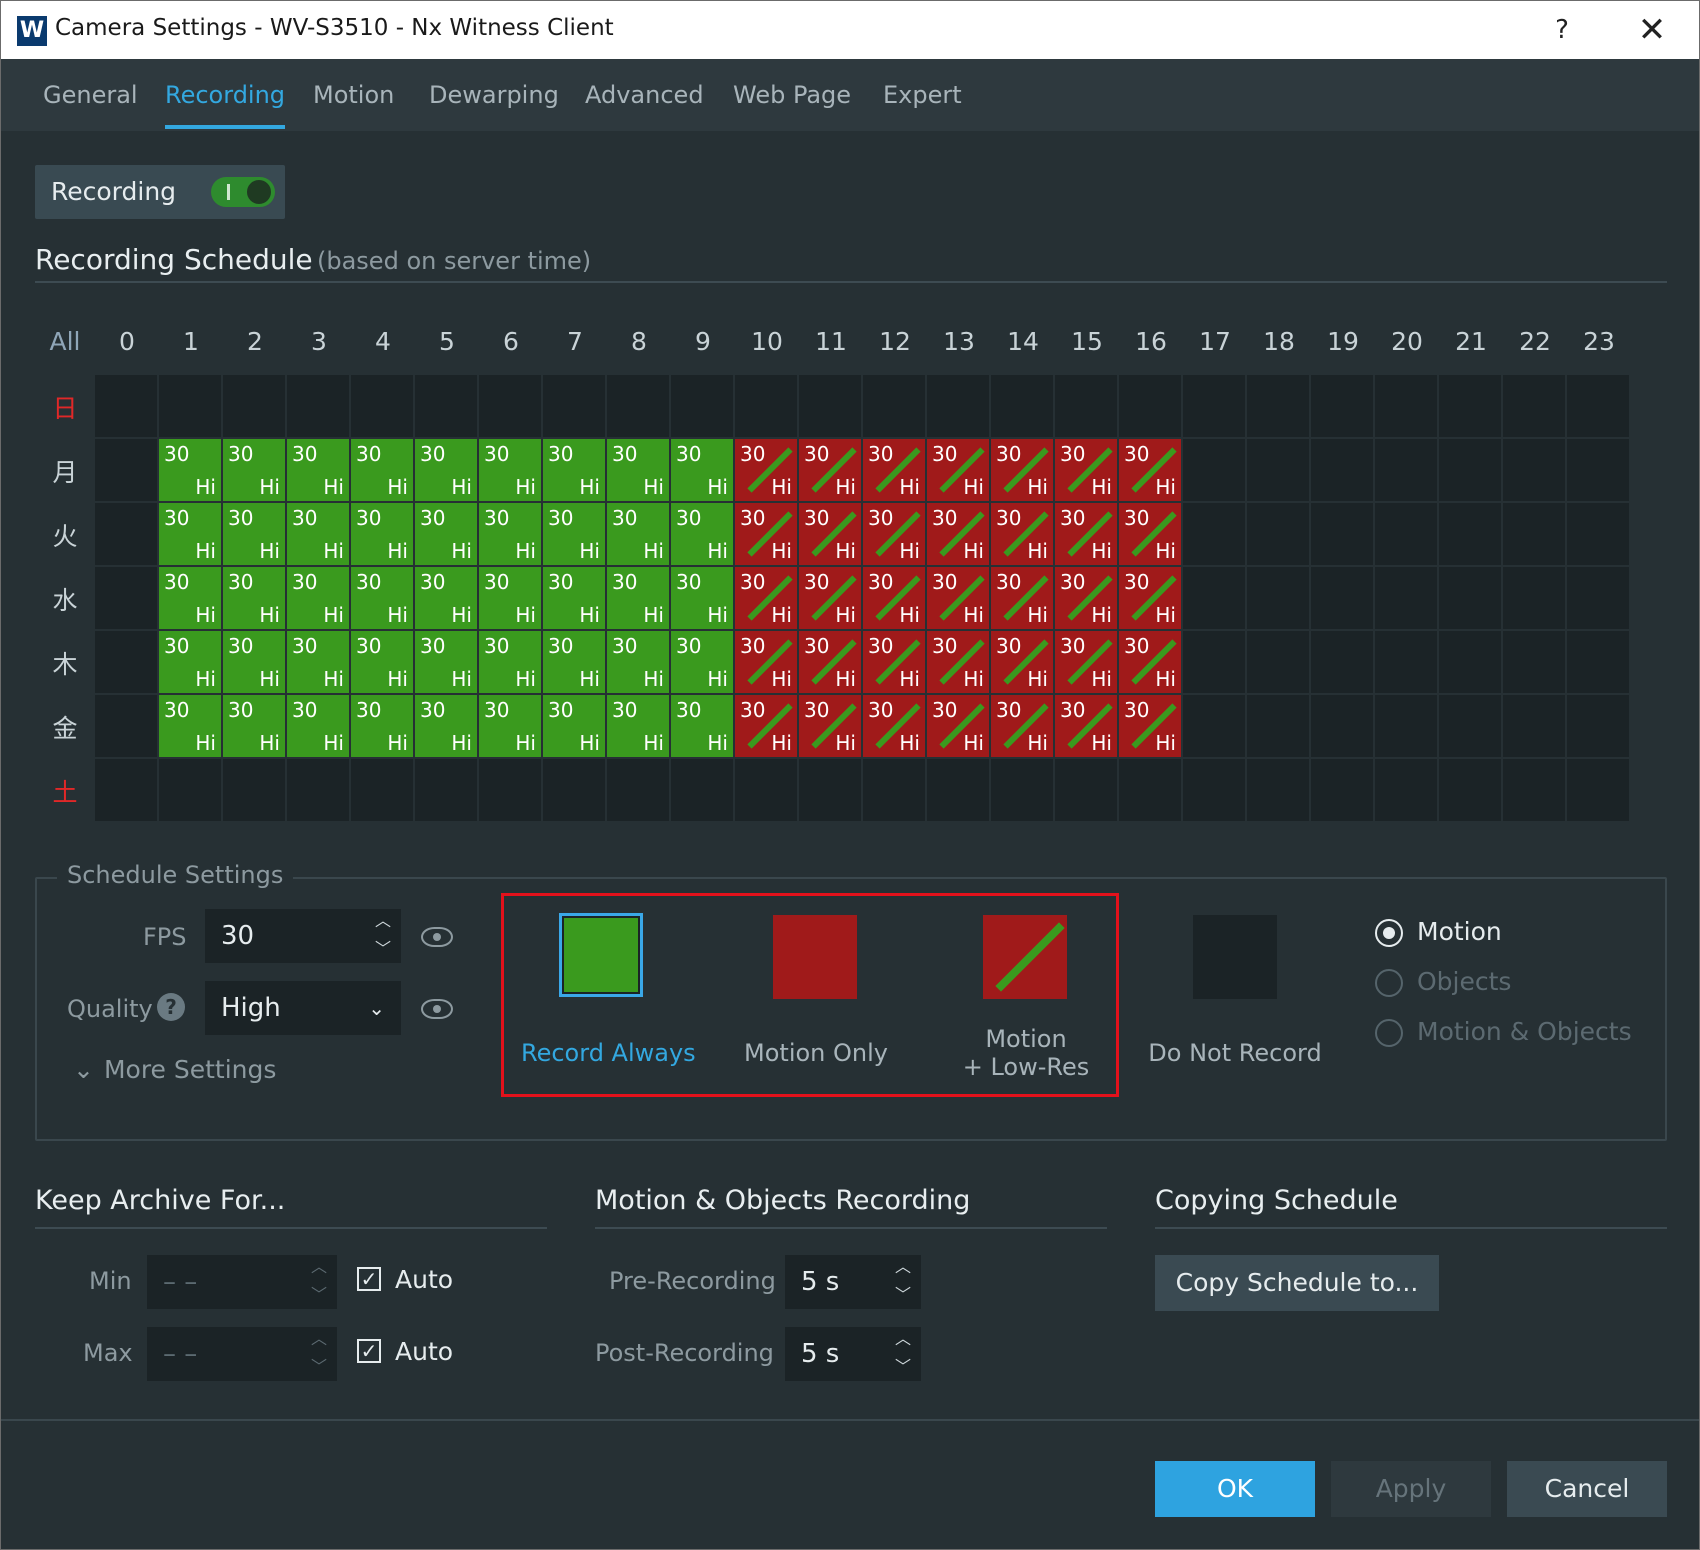  I want to click on post-down-icon: ﹀, so click(903, 1367).